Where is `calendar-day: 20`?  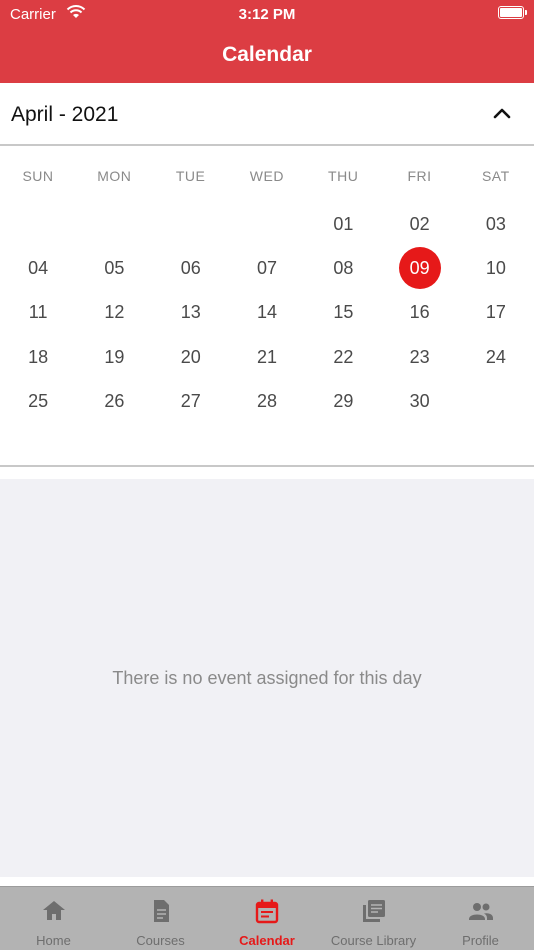
calendar-day: 20 is located at coordinates (191, 357).